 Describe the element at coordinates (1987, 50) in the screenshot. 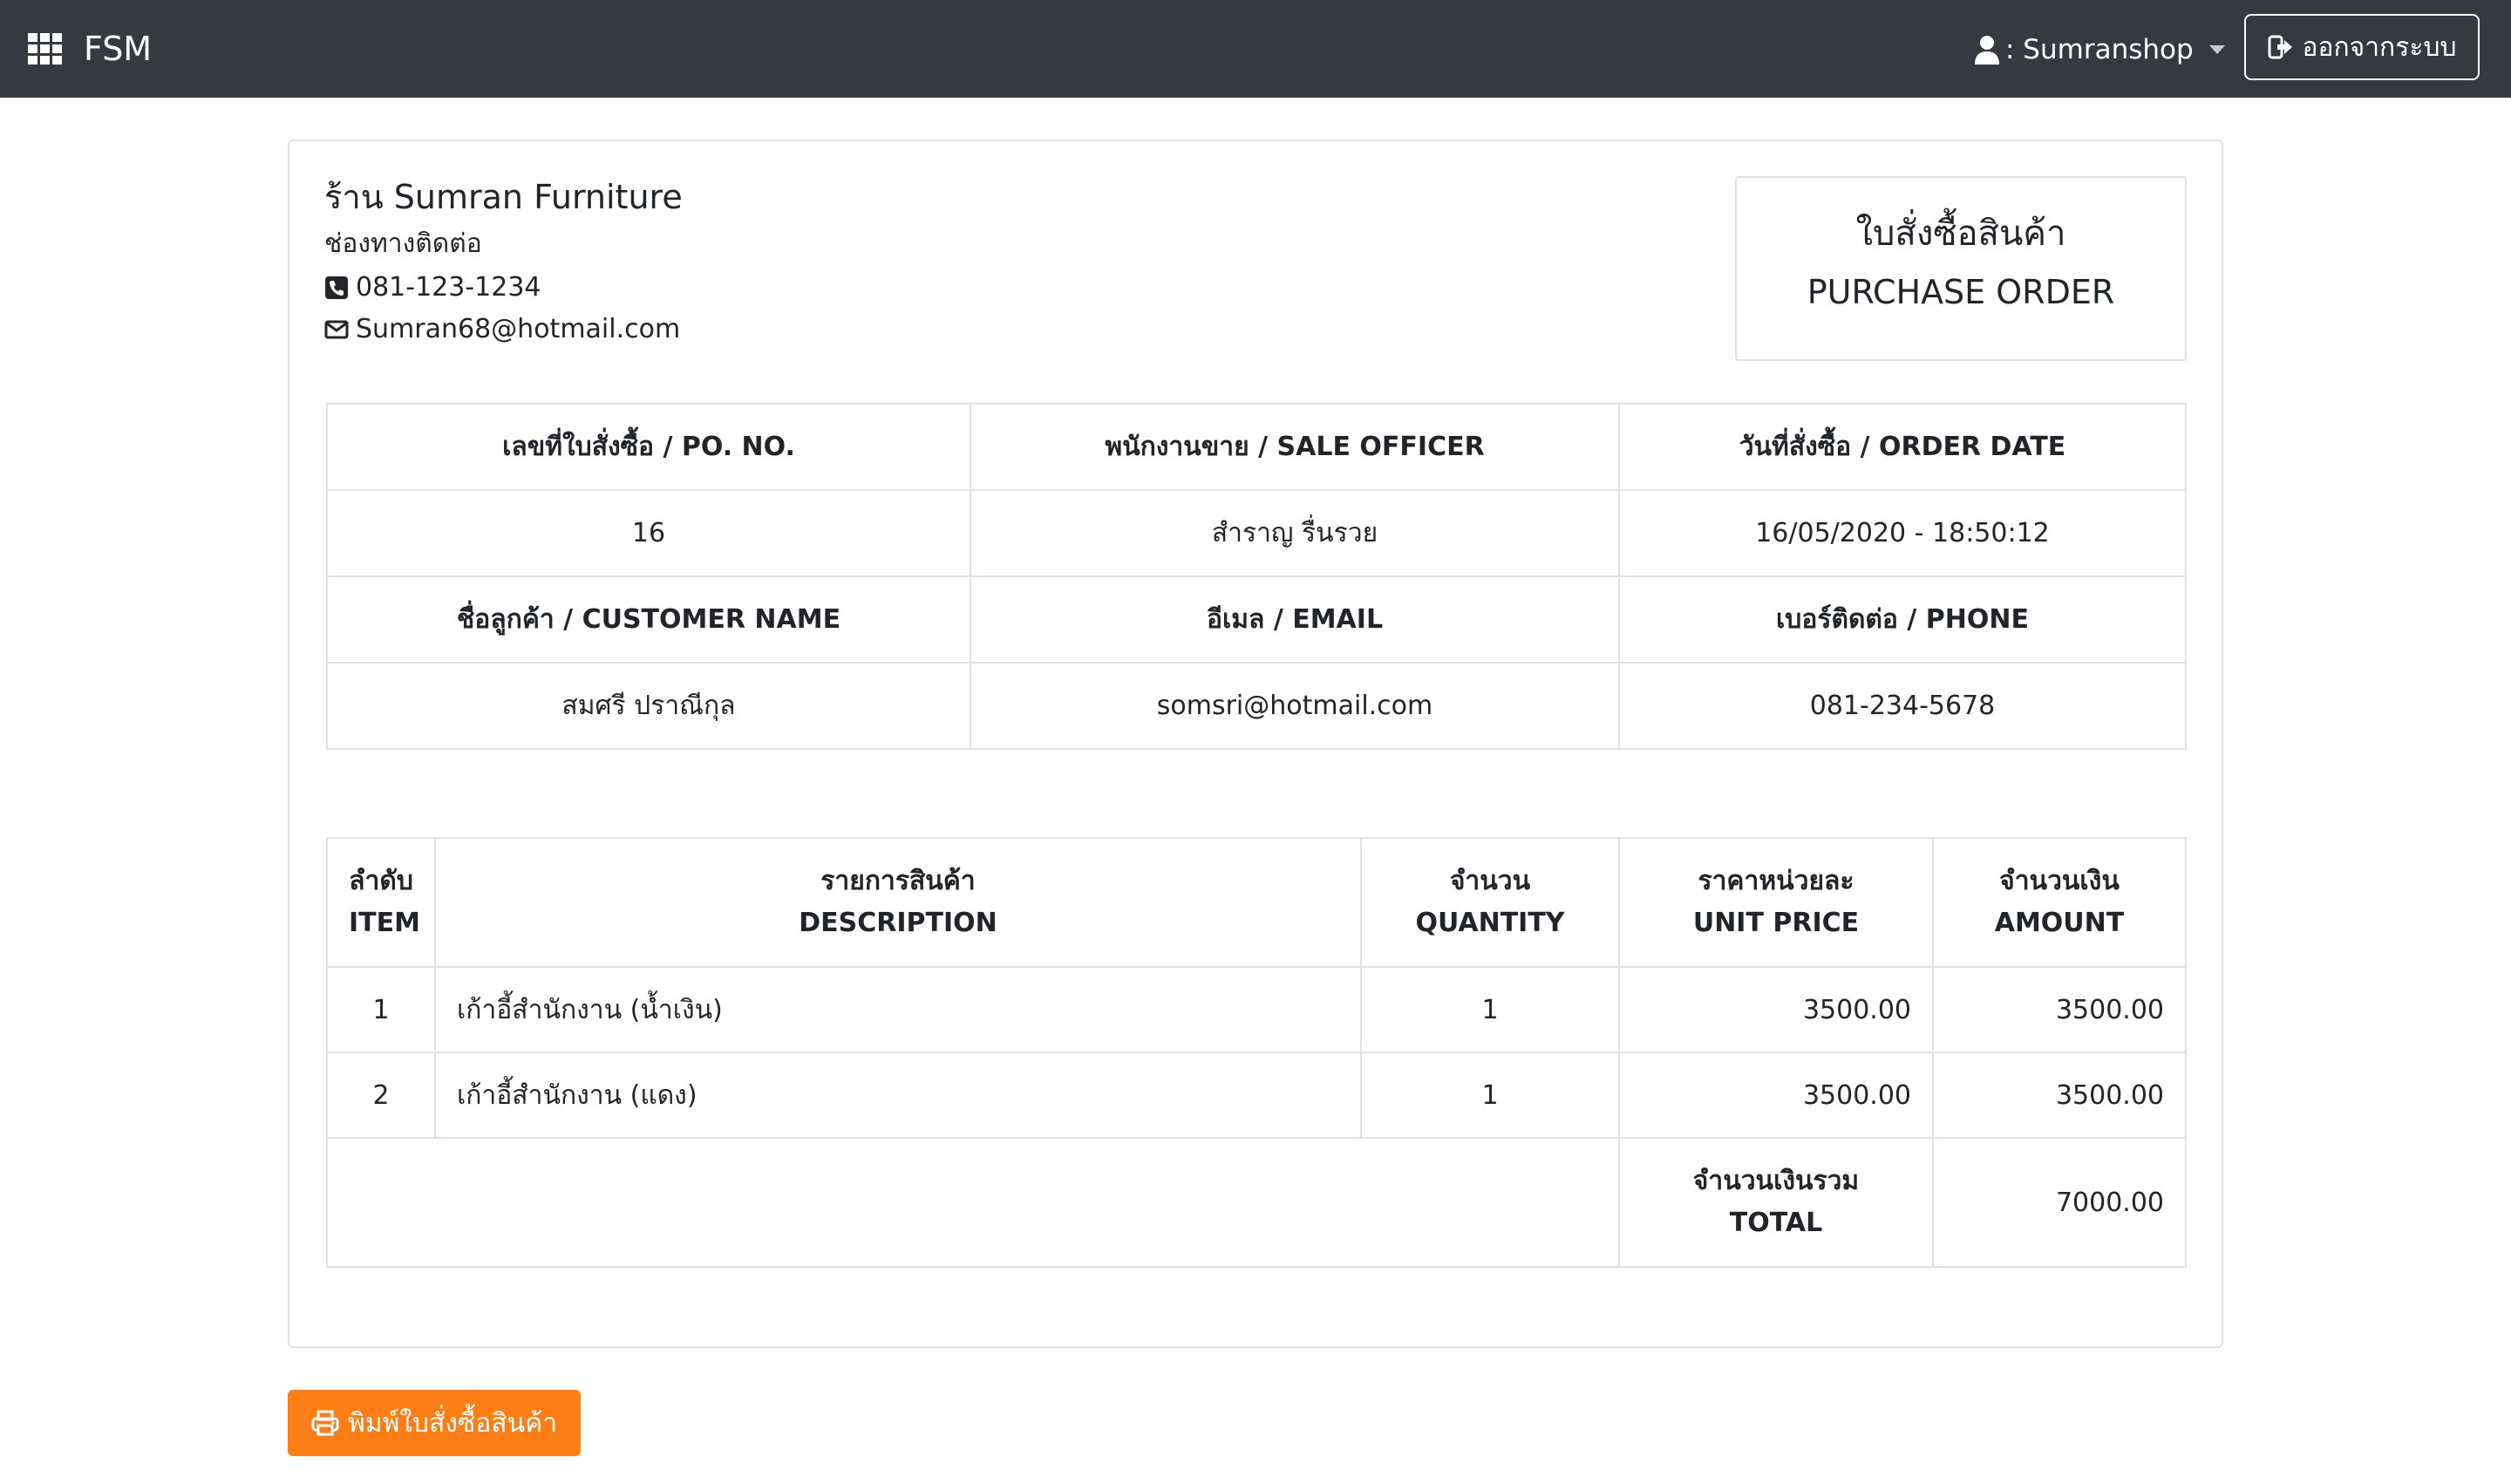

I see `user-icon` at that location.